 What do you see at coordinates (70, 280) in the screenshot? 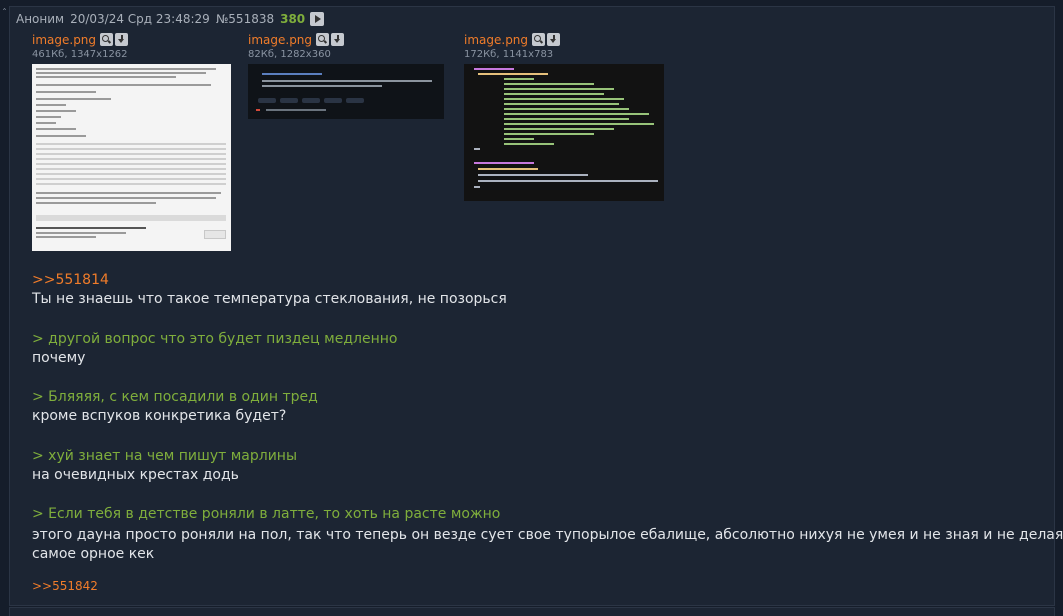
I see `reply-link: >>551814` at bounding box center [70, 280].